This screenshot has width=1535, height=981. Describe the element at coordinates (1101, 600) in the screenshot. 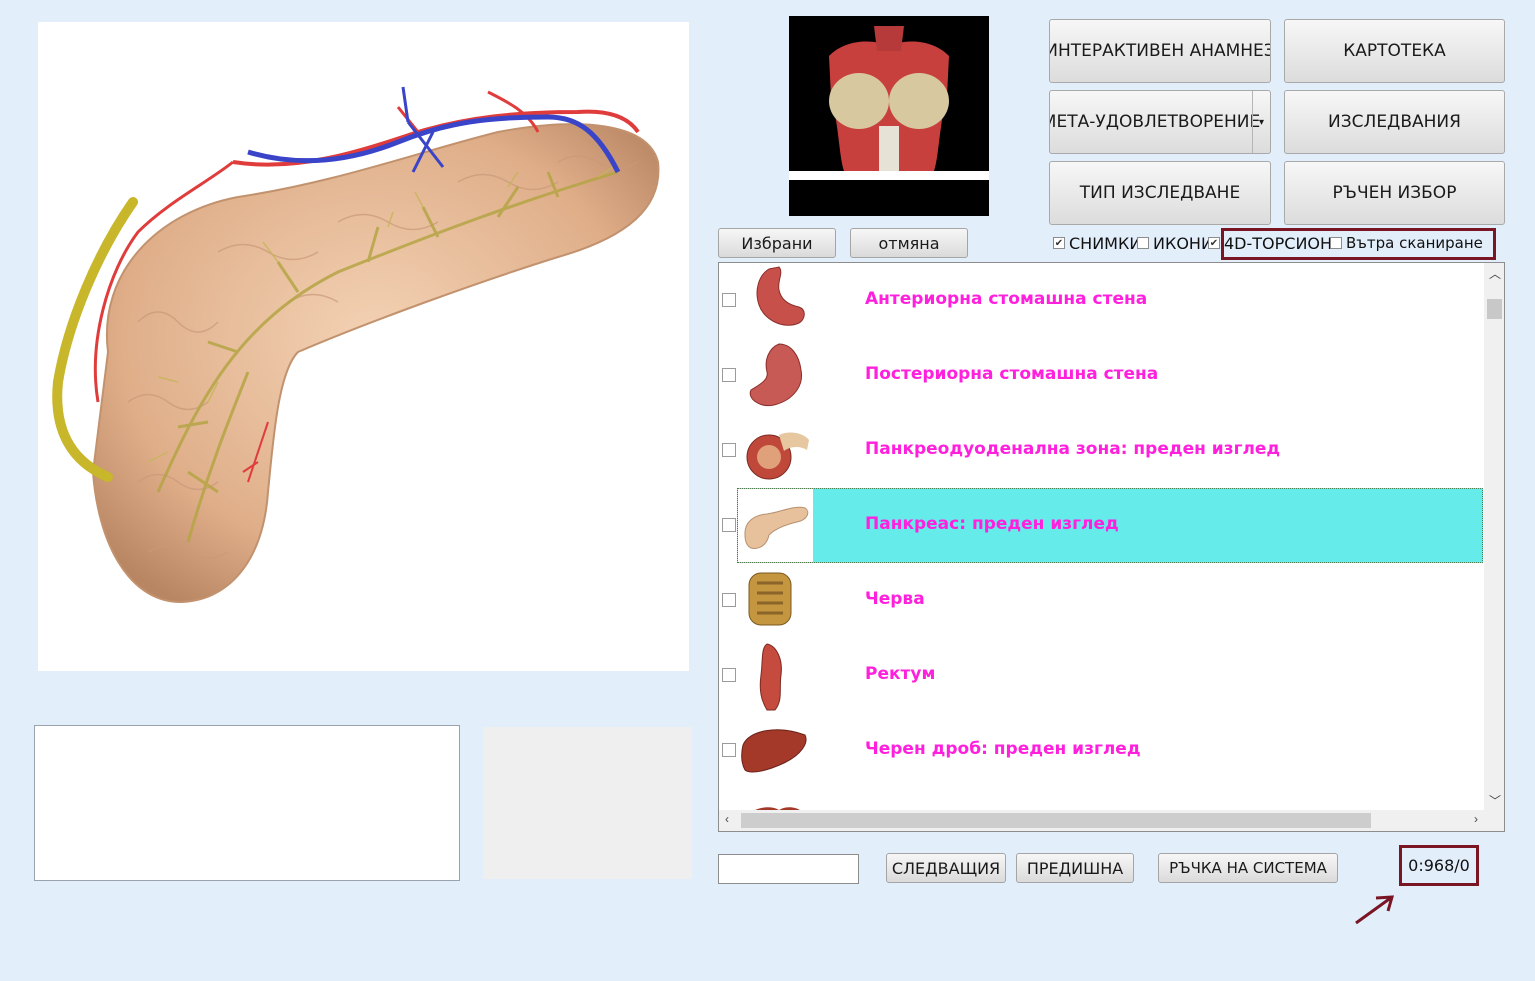

I see `list-item: Черва` at that location.